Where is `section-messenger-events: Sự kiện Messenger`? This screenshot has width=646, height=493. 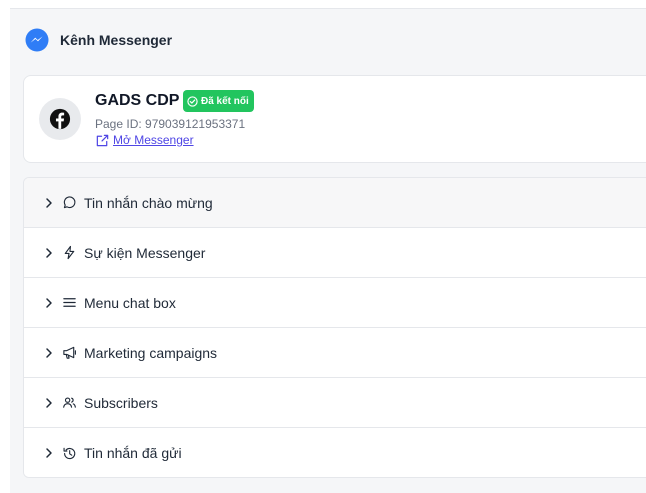
section-messenger-events: Sự kiện Messenger is located at coordinates (335, 253).